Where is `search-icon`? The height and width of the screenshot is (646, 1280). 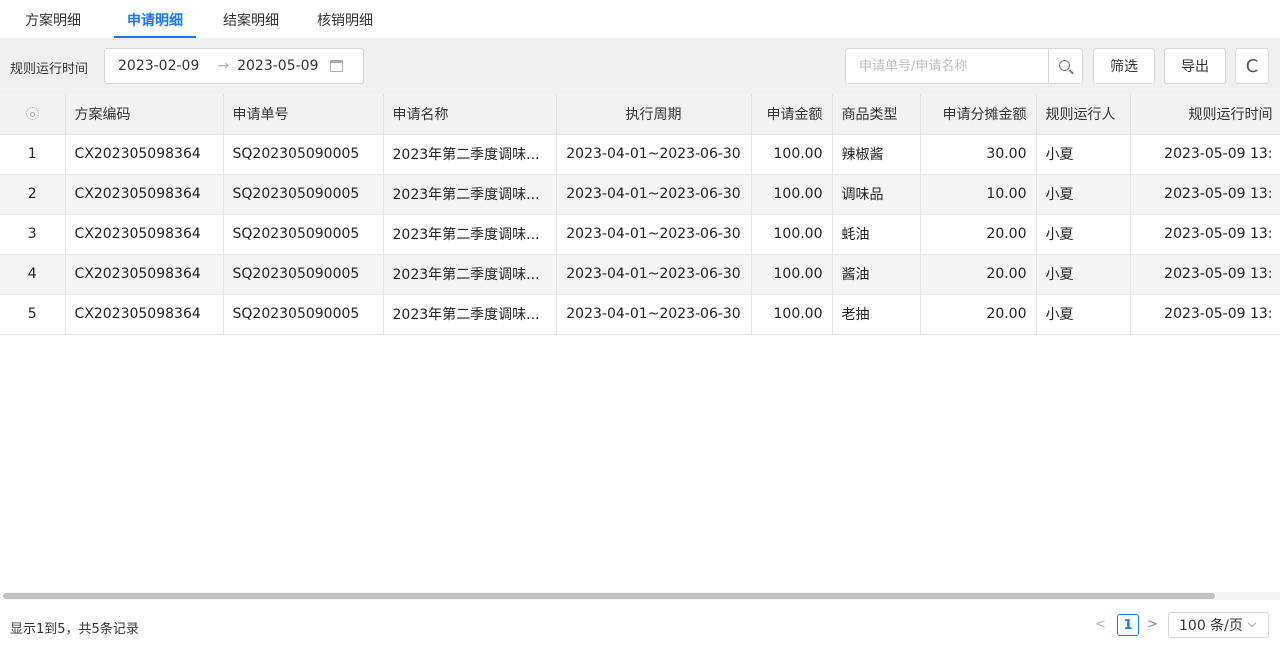
search-icon is located at coordinates (1064, 65).